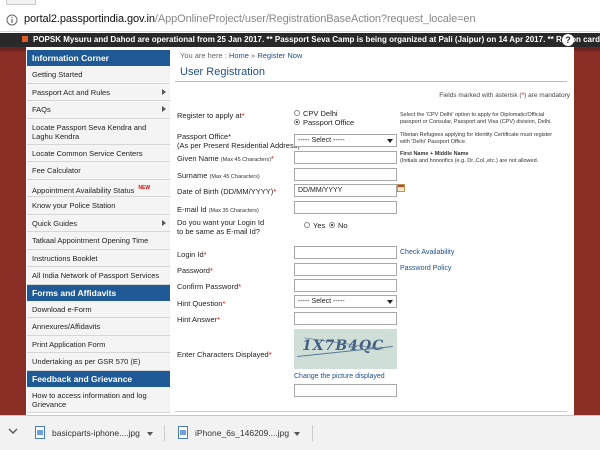 This screenshot has height=450, width=600. I want to click on password-input, so click(345, 269).